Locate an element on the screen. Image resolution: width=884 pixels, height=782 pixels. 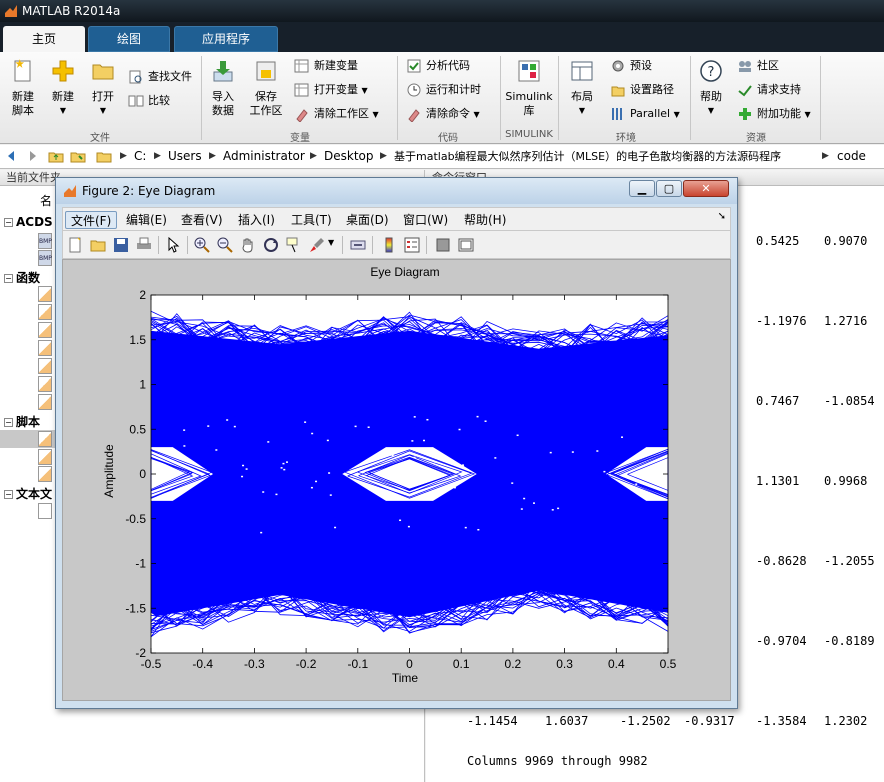
up-folder-icon is located at coordinates (56, 156).